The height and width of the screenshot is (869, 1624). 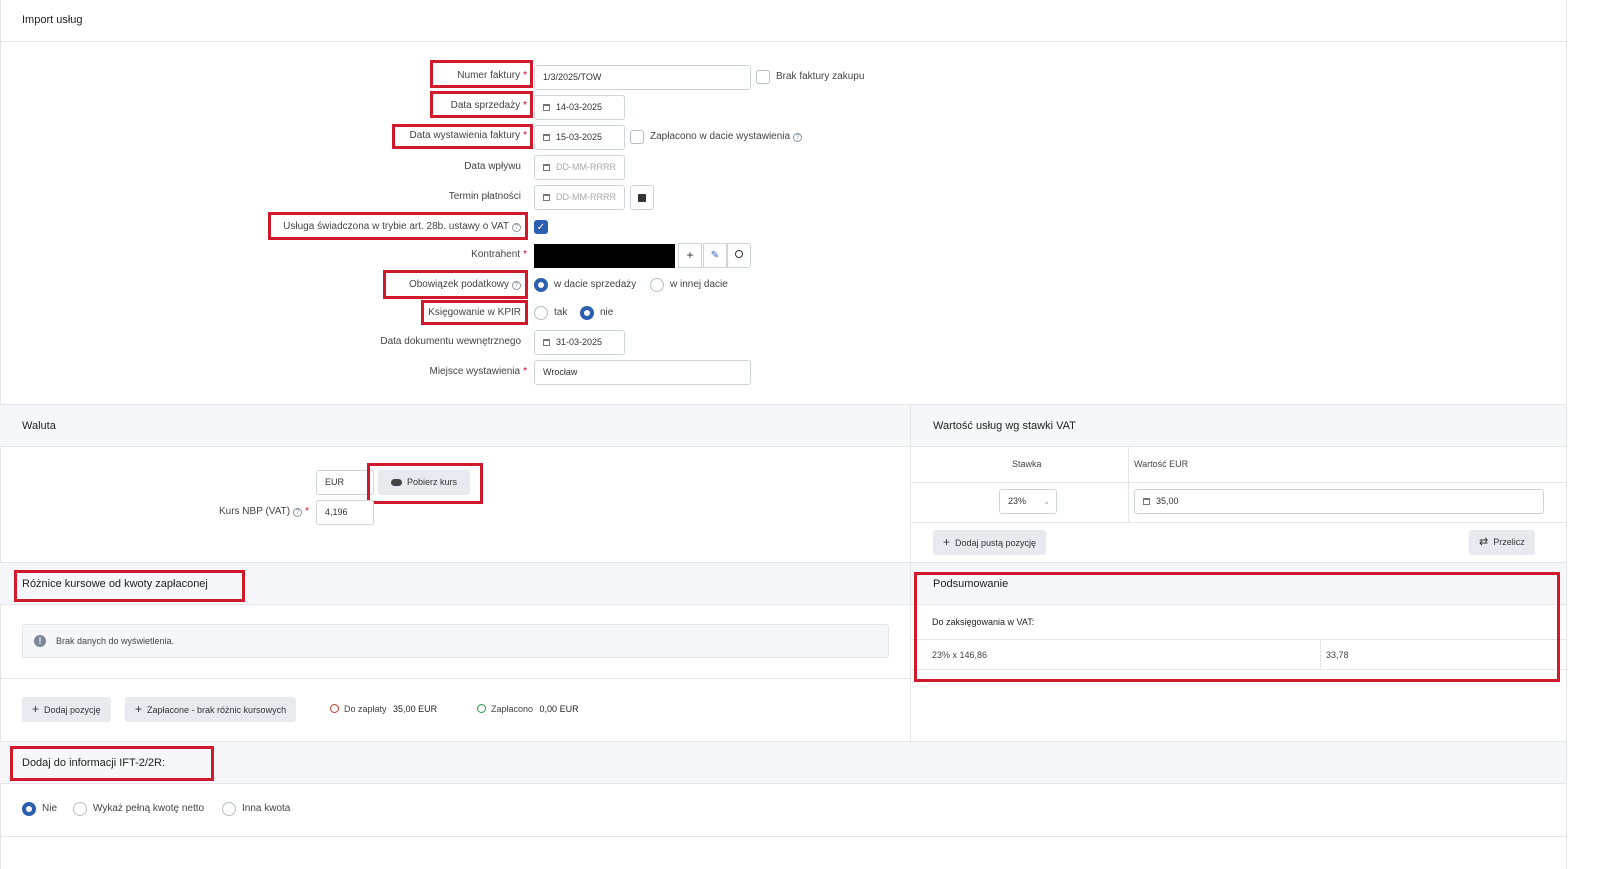 What do you see at coordinates (595, 284) in the screenshot?
I see `tax-obligation-sale-date-label: w dacie sprzedaży` at bounding box center [595, 284].